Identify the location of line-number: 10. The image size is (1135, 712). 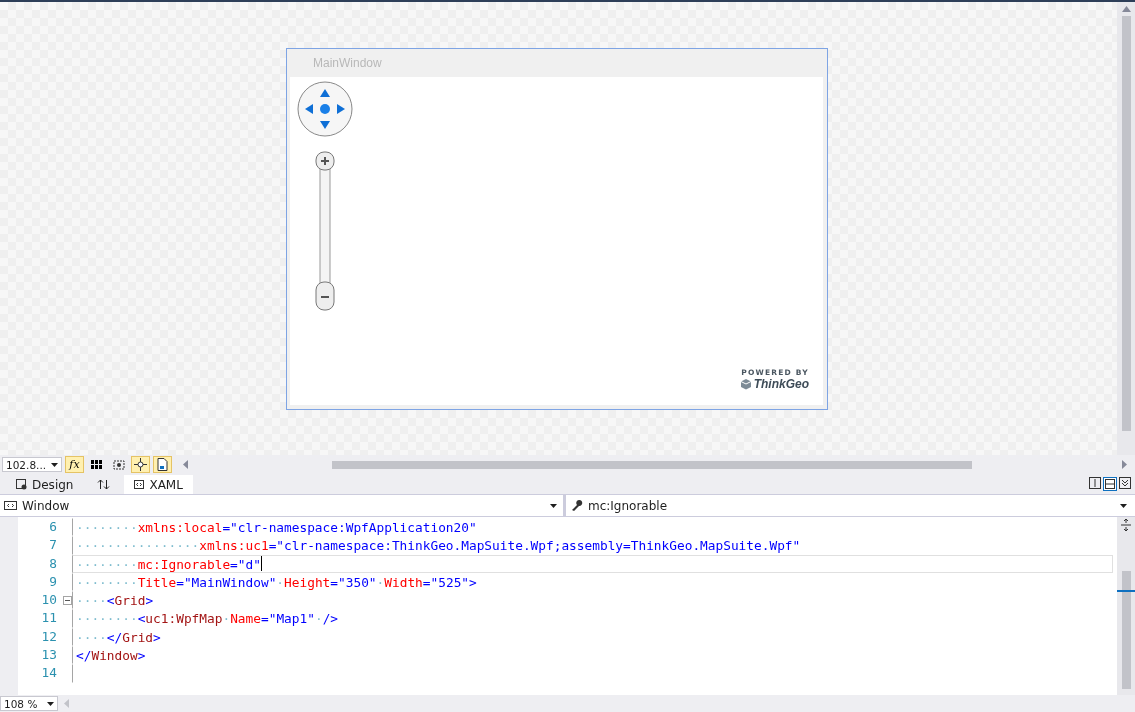
(49, 600).